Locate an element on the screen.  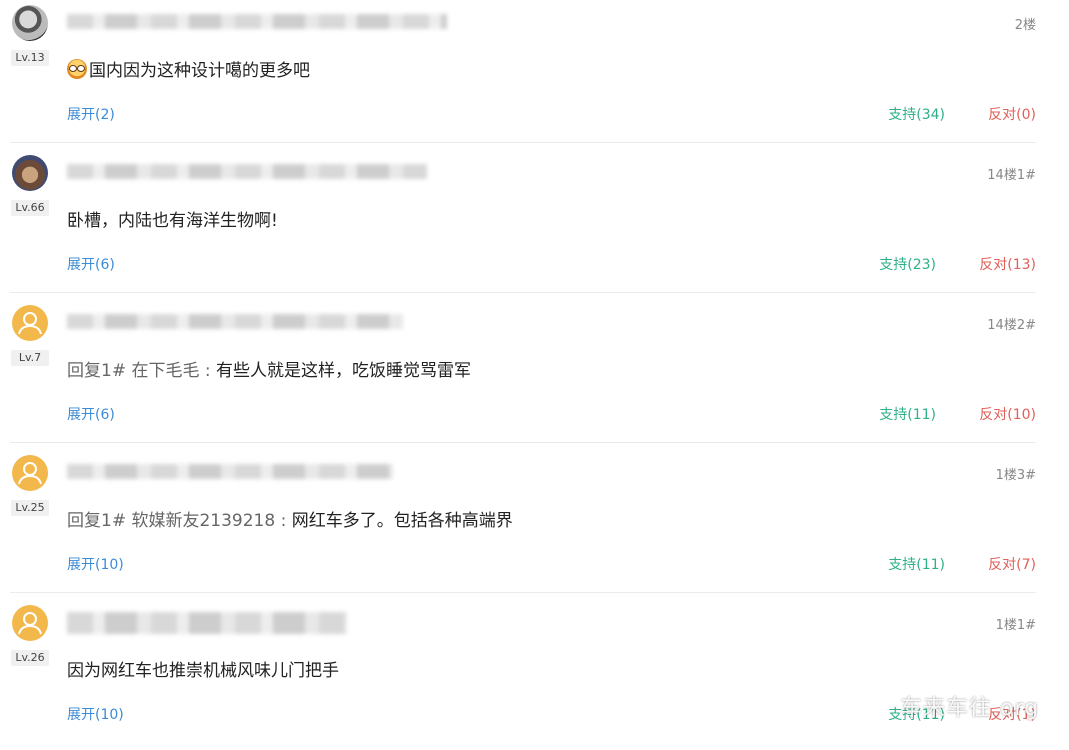
comment-body: 国内因为这种设计噶的更多吧 is located at coordinates (199, 71).